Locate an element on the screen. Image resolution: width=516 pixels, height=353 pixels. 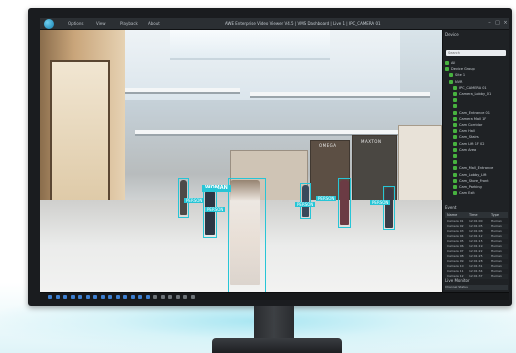
layout-4-icon is located at coordinates (57, 297).